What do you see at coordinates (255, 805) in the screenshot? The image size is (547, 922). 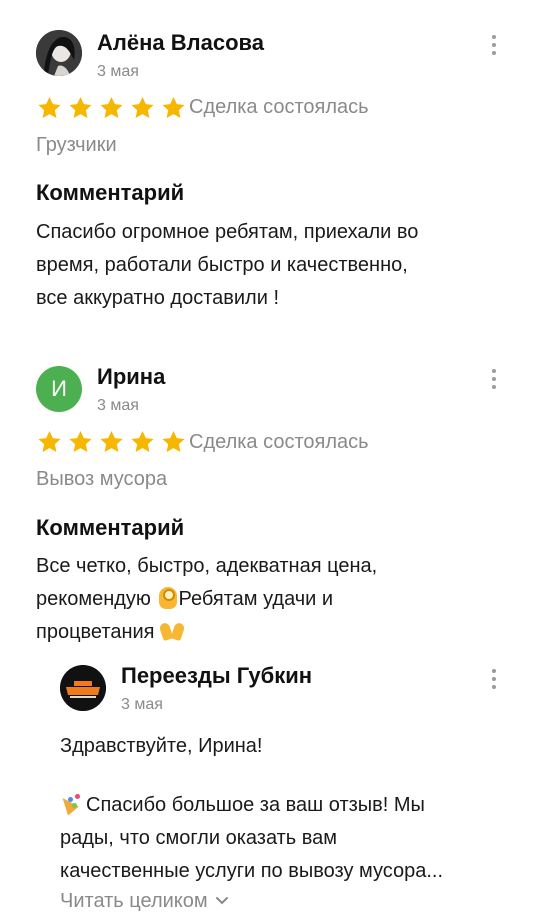 I see `reply-text: Спасибо большое за ваш отзыв! Мы` at bounding box center [255, 805].